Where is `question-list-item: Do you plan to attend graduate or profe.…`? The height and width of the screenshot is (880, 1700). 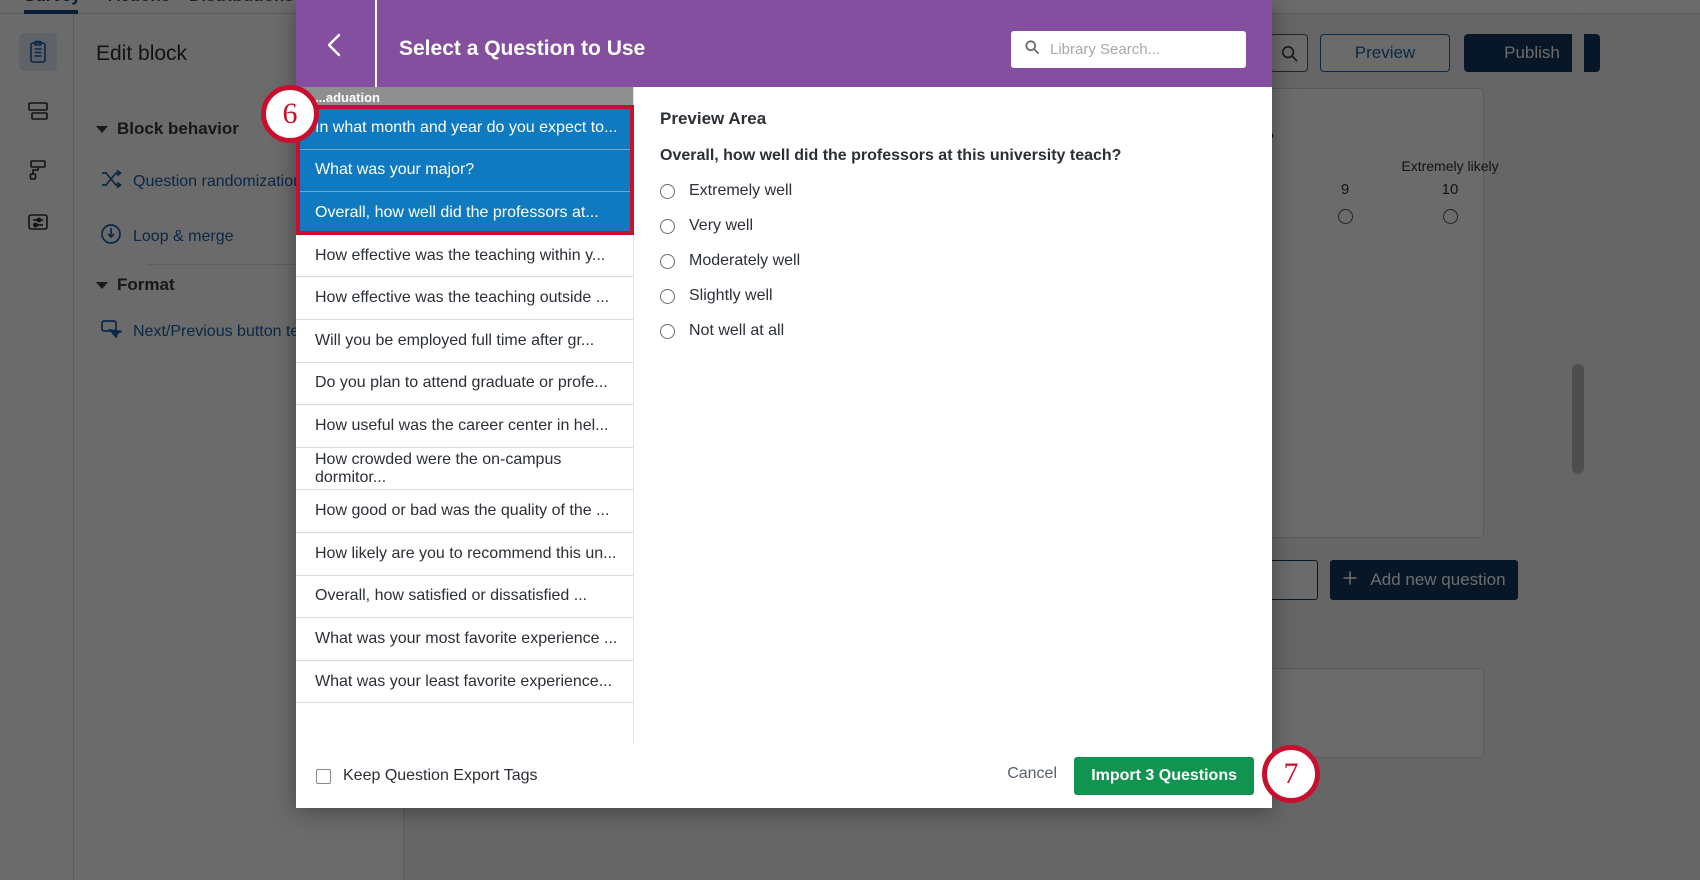 question-list-item: Do you plan to attend graduate or profe.… is located at coordinates (464, 384).